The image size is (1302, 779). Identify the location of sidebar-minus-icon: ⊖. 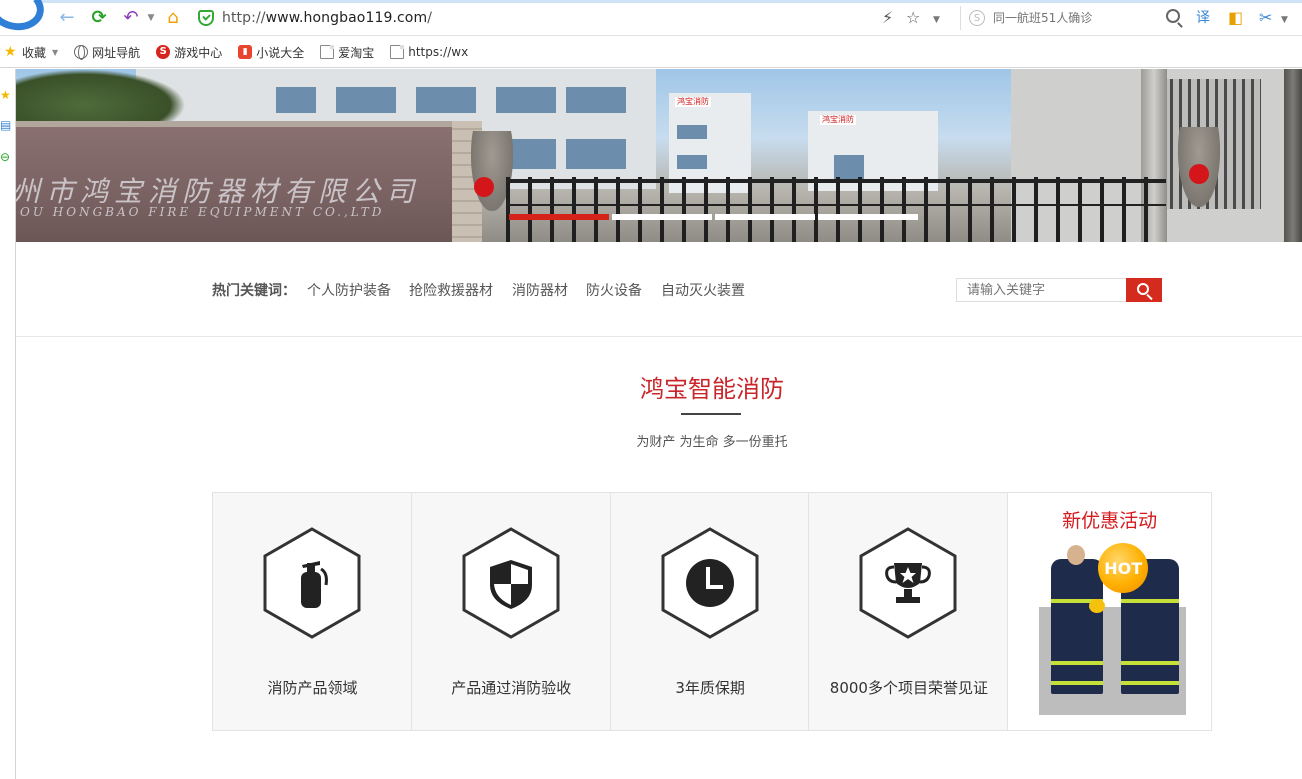
(5, 157).